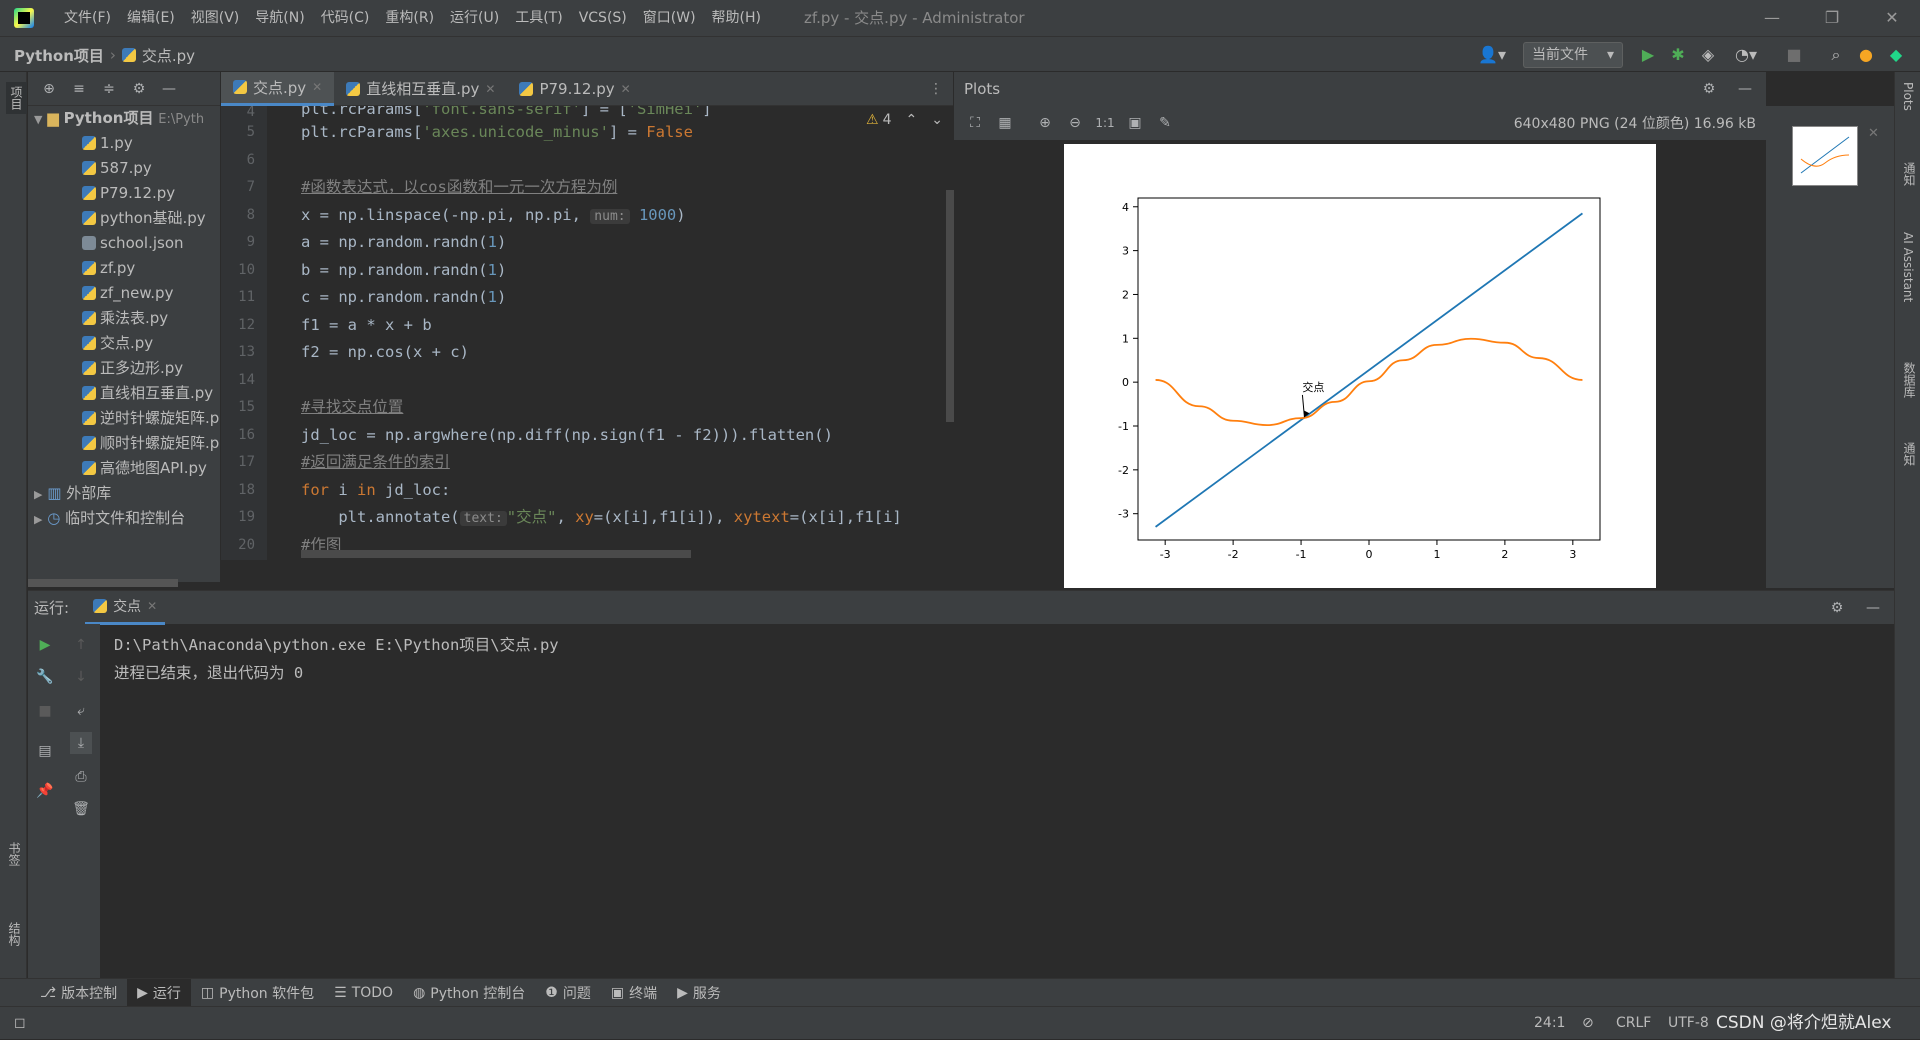 The image size is (1920, 1040). What do you see at coordinates (1909, 454) in the screenshot?
I see `notification-tool-button: 通知` at bounding box center [1909, 454].